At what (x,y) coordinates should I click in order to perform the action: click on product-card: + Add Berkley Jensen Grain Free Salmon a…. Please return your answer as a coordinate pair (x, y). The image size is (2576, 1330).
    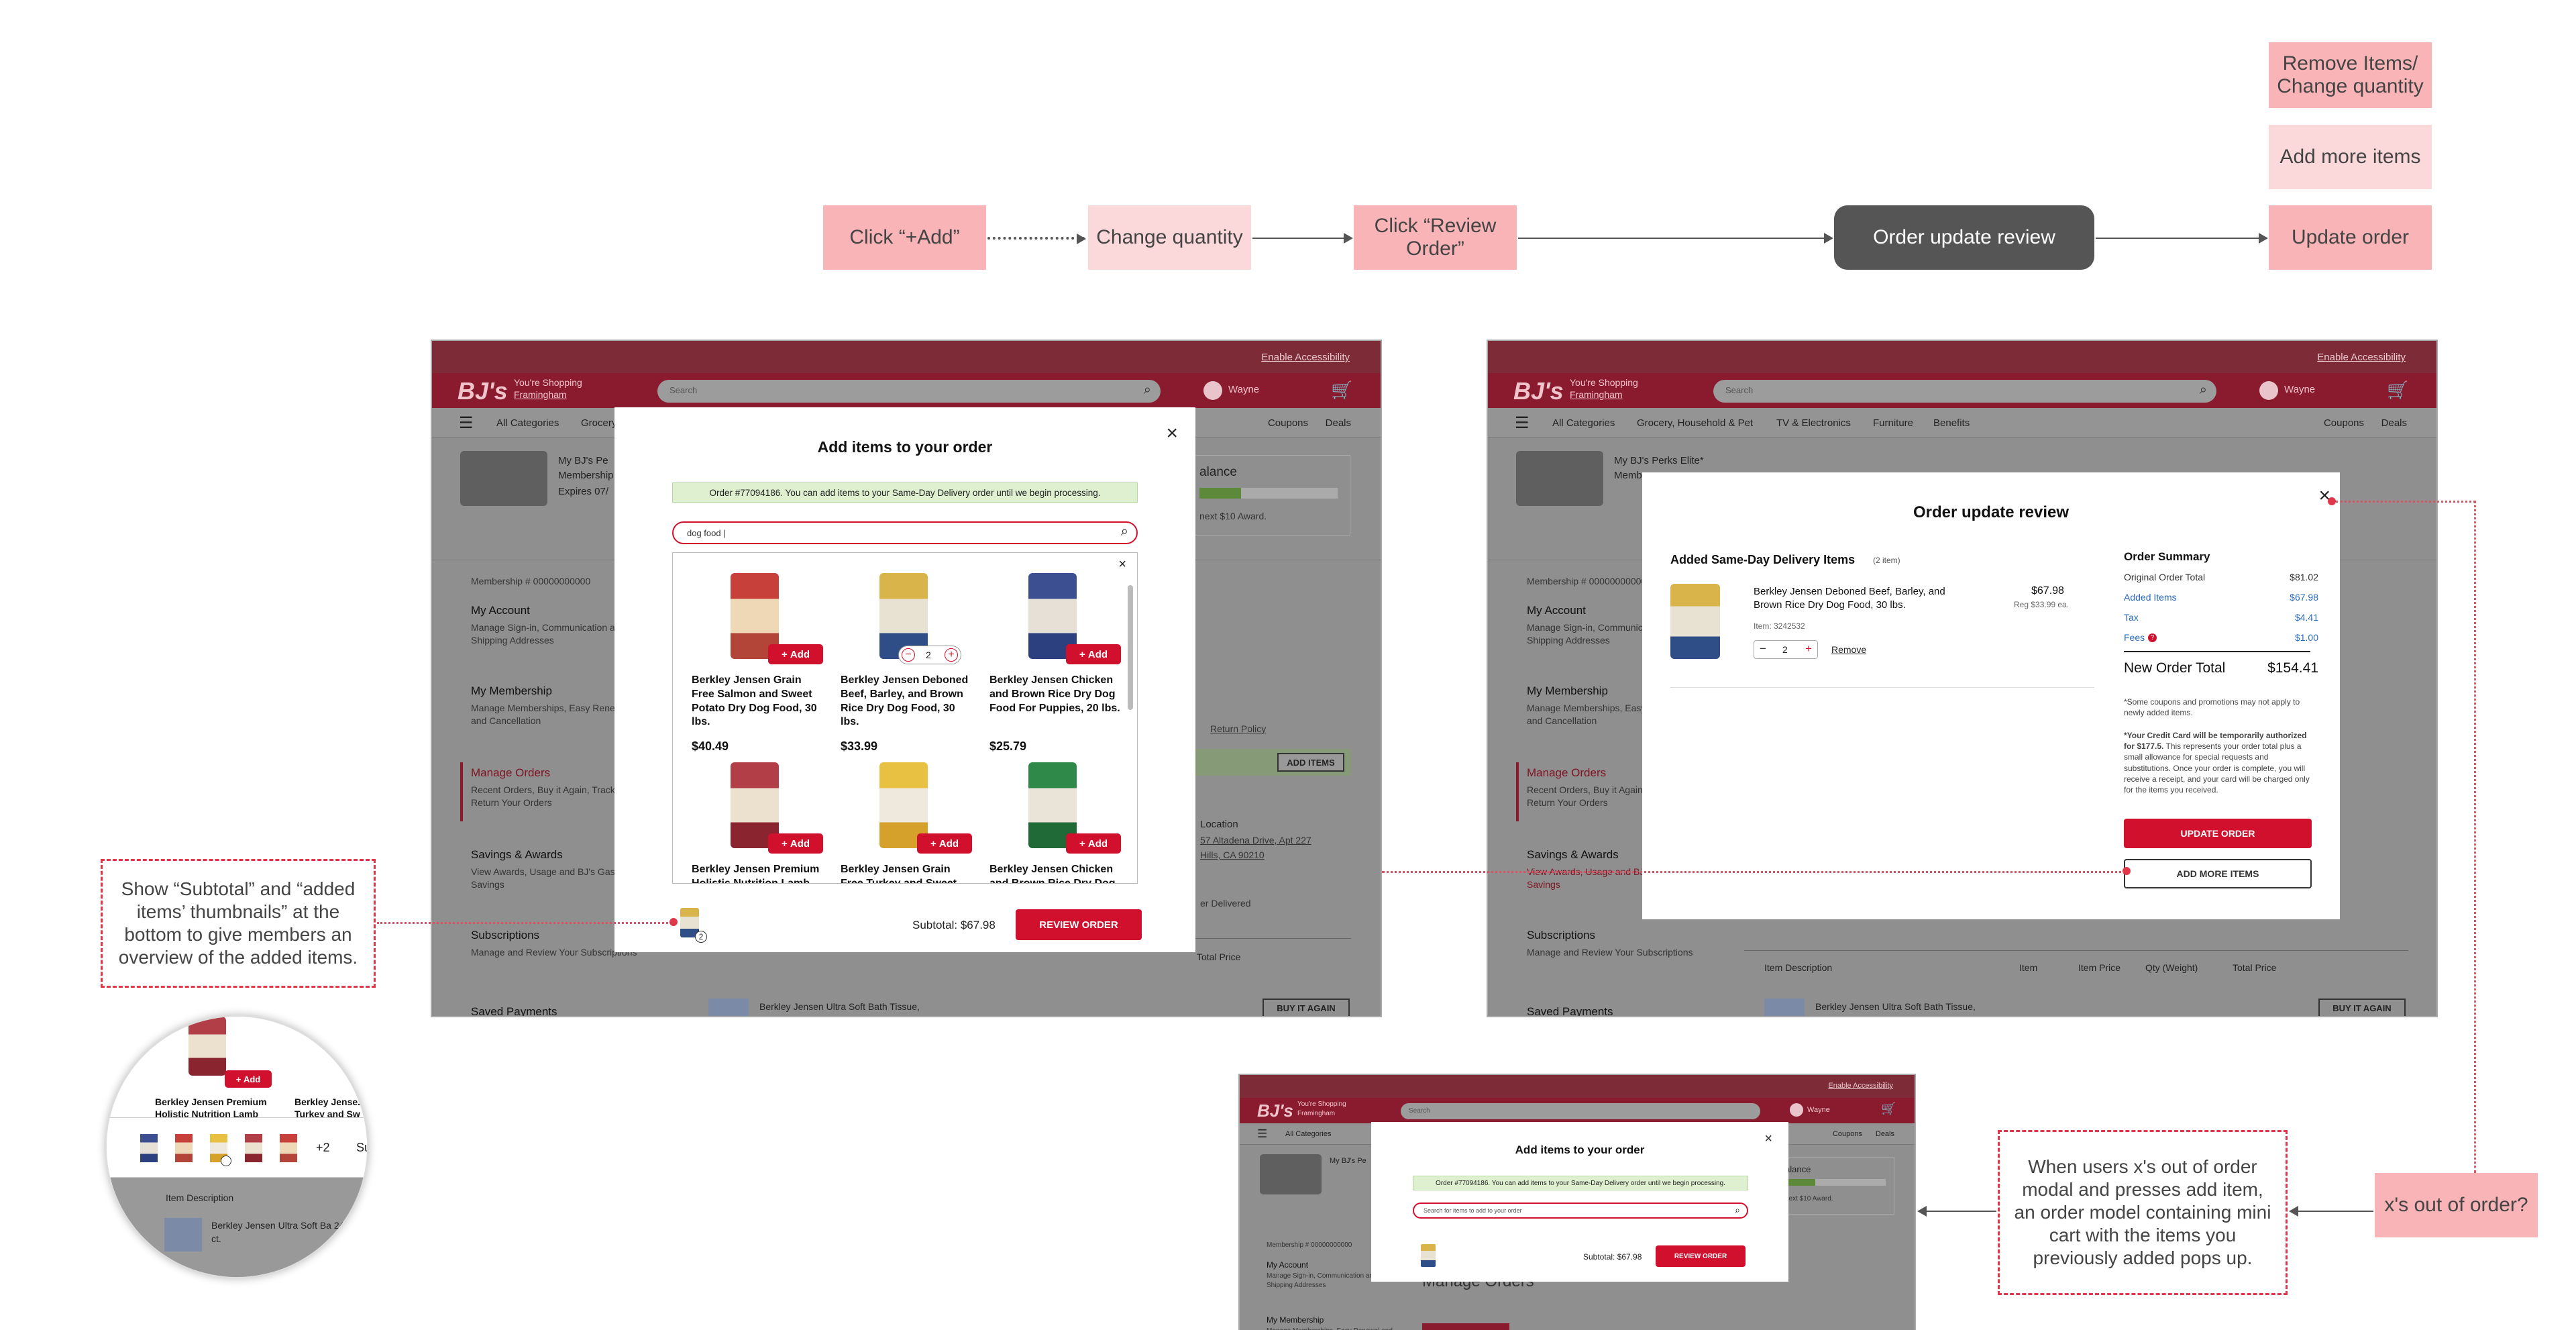
    Looking at the image, I should click on (759, 667).